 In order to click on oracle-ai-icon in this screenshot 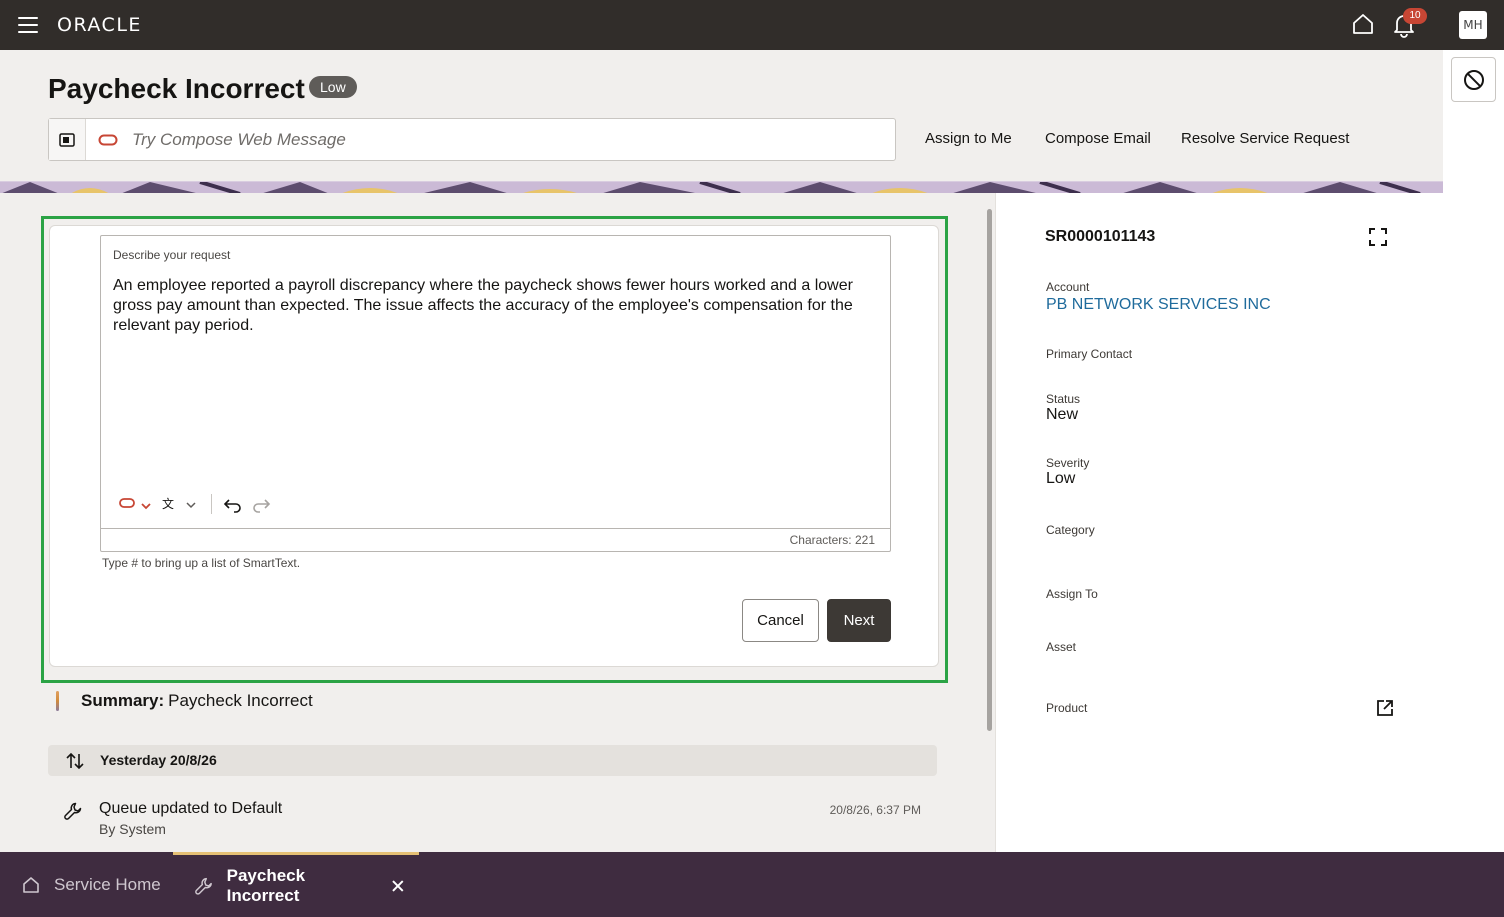, I will do `click(108, 139)`.